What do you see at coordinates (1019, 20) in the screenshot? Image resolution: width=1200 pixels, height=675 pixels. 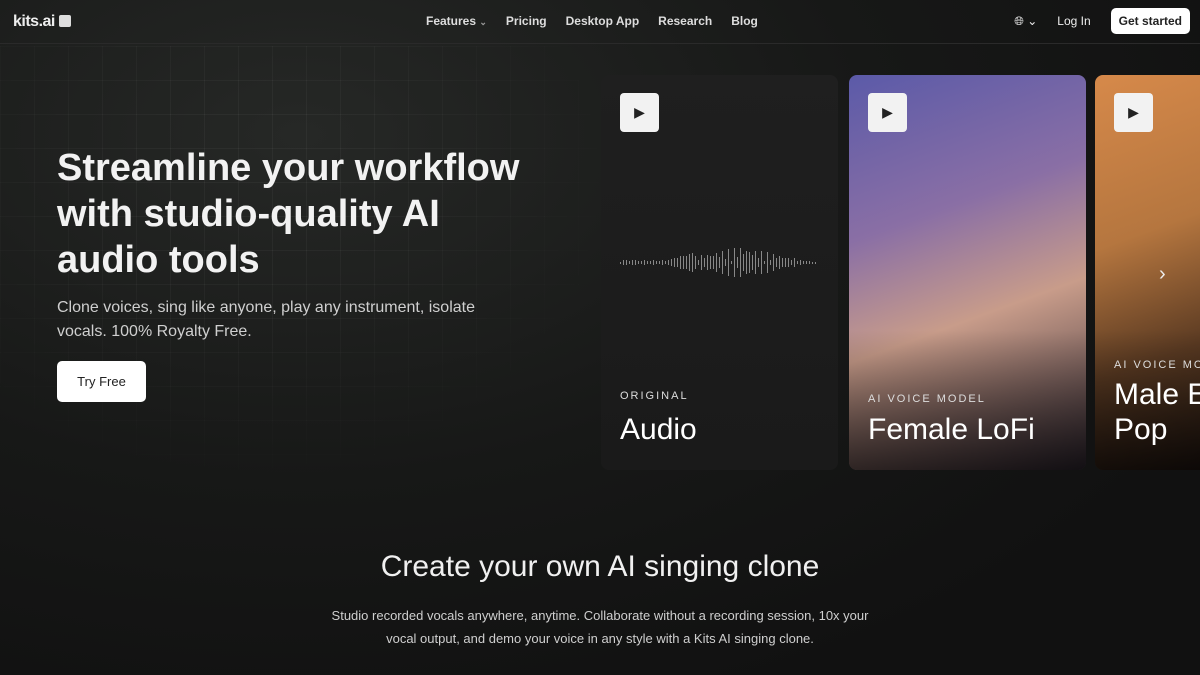 I see `globe-icon: 🌐︎` at bounding box center [1019, 20].